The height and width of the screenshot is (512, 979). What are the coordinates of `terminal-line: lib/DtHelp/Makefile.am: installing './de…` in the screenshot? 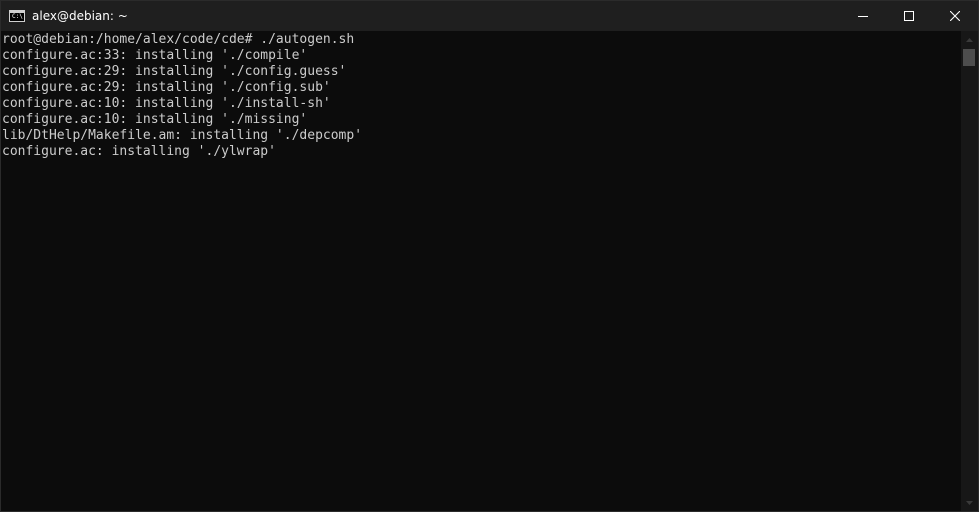 It's located at (182, 135).